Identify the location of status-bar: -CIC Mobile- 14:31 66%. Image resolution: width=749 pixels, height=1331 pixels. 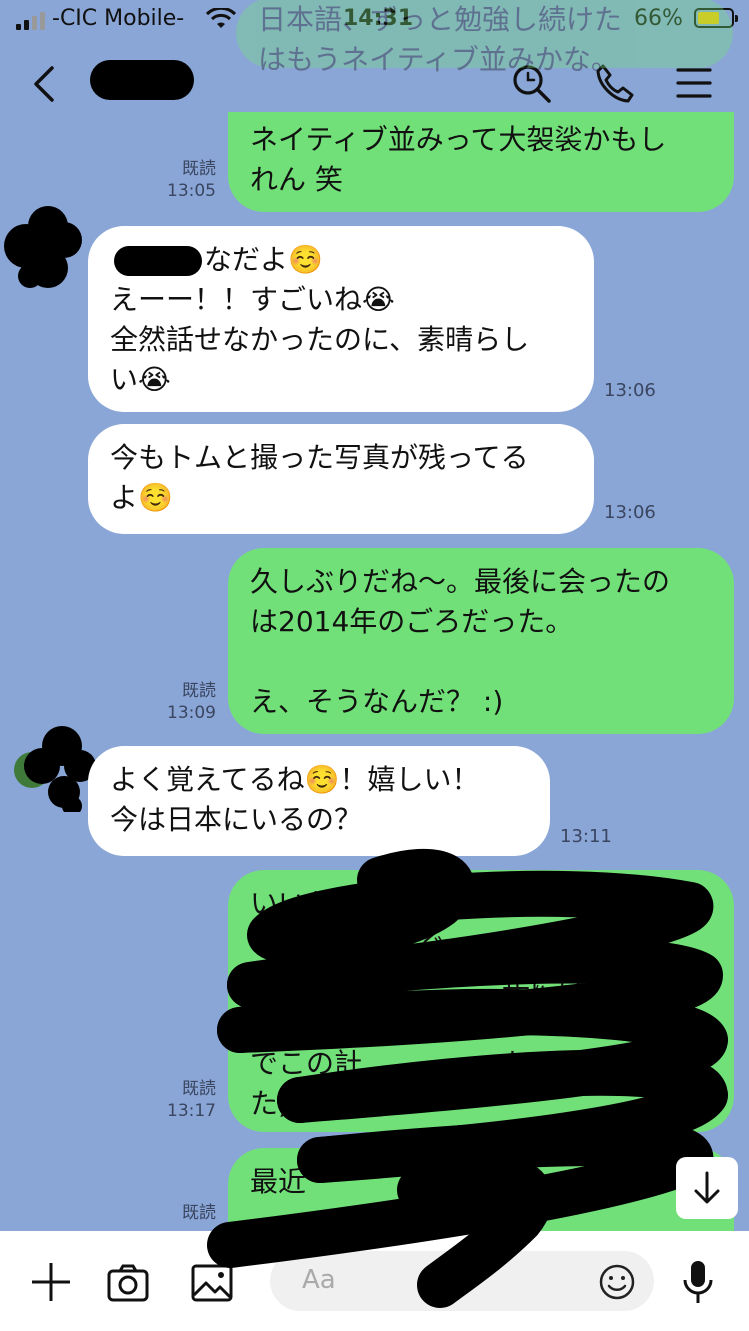
(374, 20).